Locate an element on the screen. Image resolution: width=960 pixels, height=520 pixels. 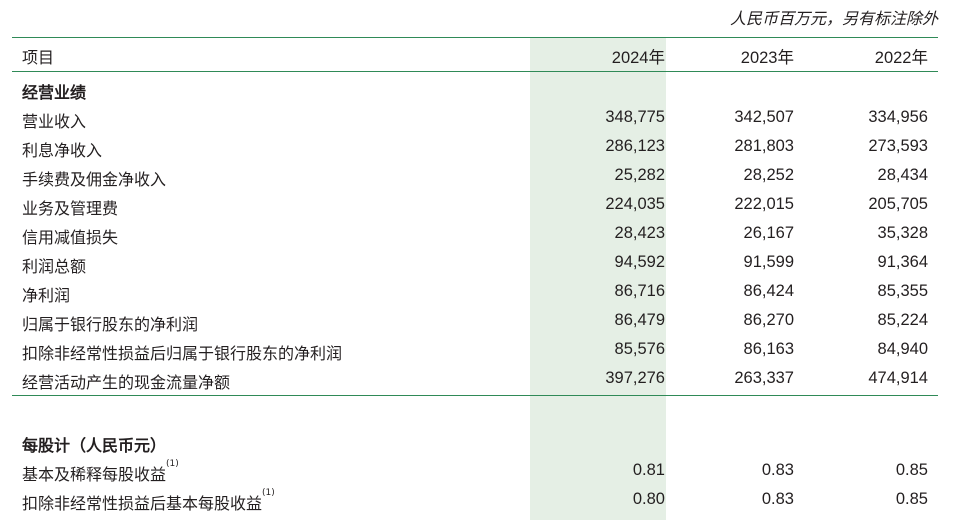
cell-2023: 26,167 is located at coordinates (768, 233).